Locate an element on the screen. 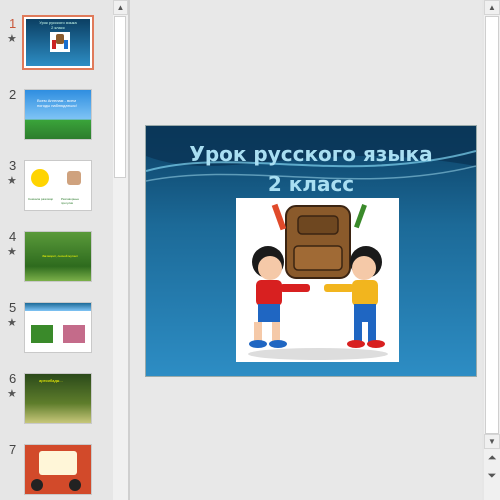 This screenshot has height=500, width=500. slide-preview: Урок русского языка 2 класс is located at coordinates (58, 42).